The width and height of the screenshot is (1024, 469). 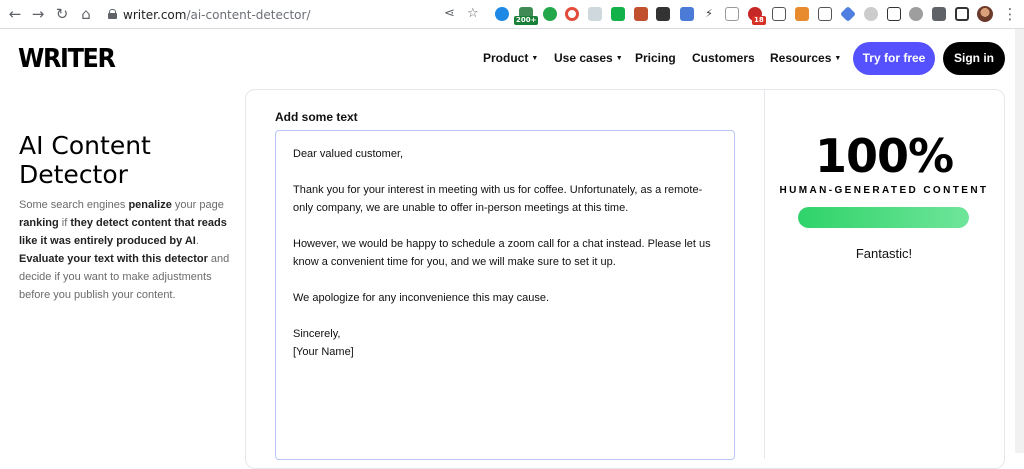 I want to click on description-segment: Evaluate your text with this detector, so click(x=113, y=259).